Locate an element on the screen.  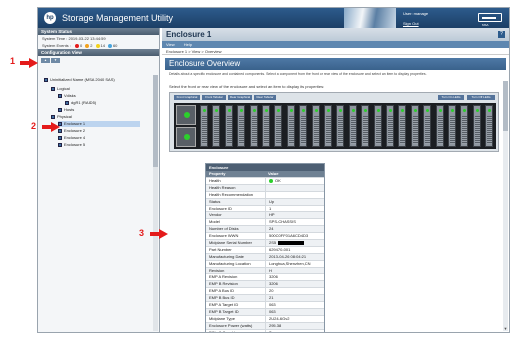
callout-3-arrow-icon is located at coordinates (159, 234).